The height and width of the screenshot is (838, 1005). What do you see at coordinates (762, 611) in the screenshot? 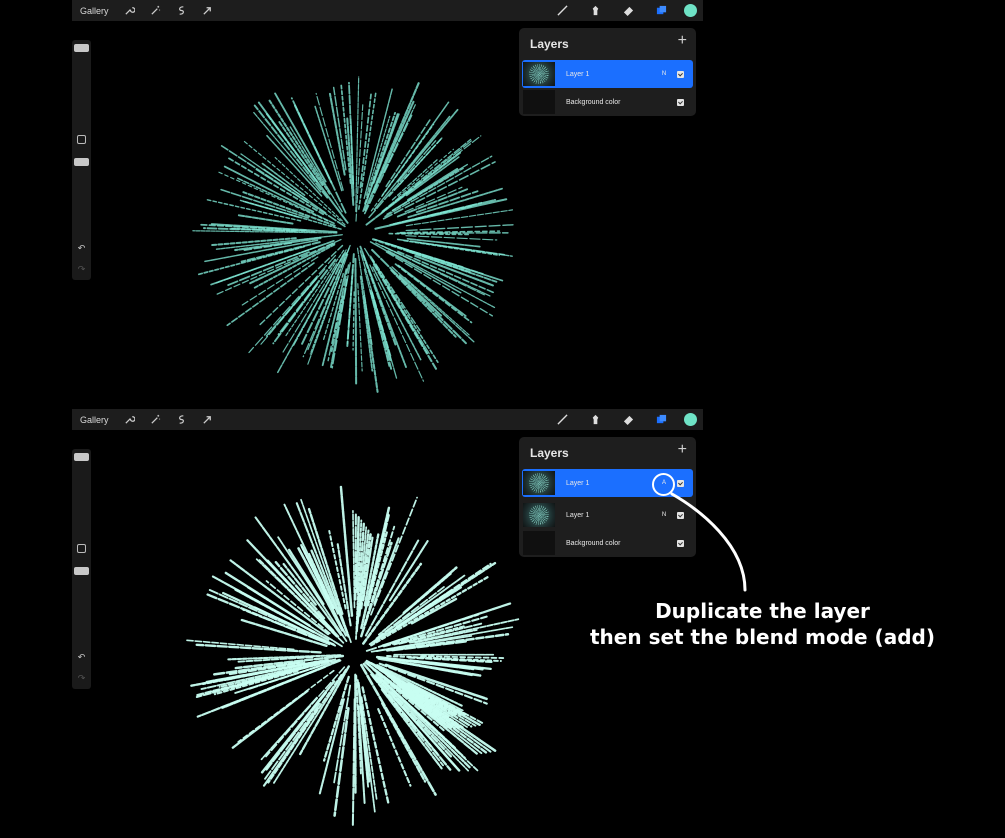
I see `caption-line-1: Duplicate the layer` at bounding box center [762, 611].